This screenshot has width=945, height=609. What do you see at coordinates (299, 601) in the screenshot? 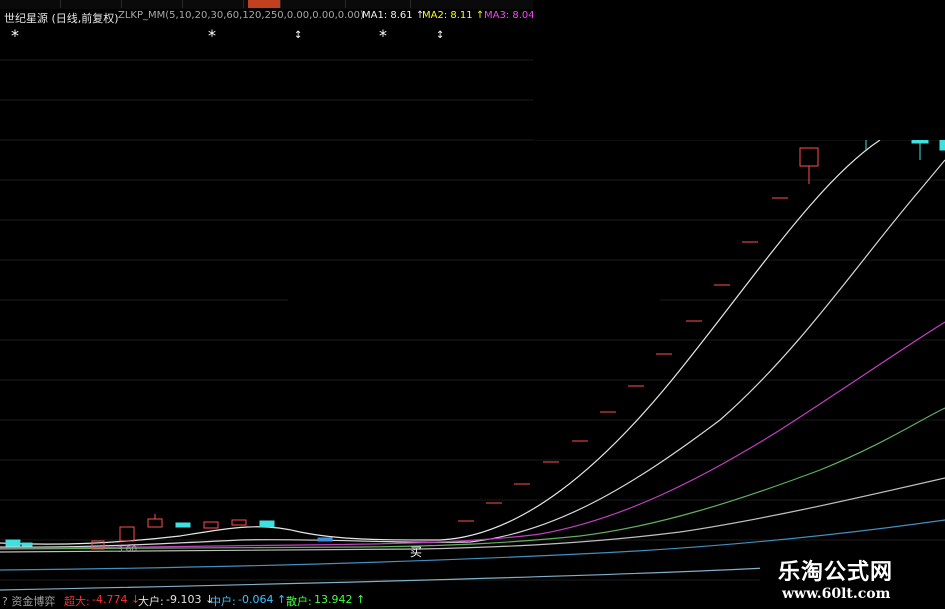
I see `small-label: 散户:` at bounding box center [299, 601].